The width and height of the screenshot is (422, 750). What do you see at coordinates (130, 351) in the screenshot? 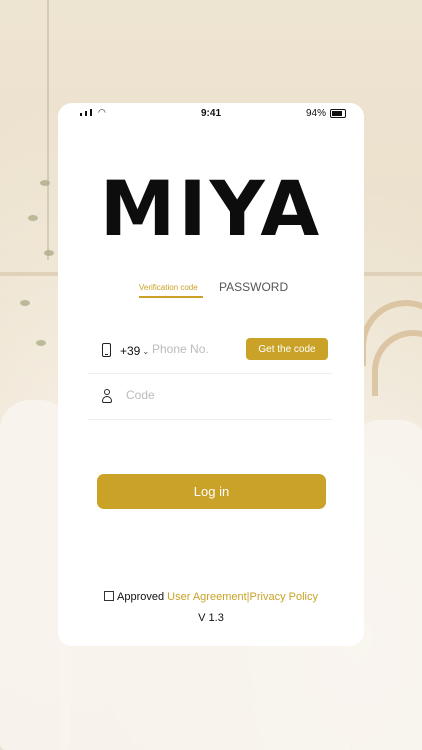
I see `country-code: +39` at bounding box center [130, 351].